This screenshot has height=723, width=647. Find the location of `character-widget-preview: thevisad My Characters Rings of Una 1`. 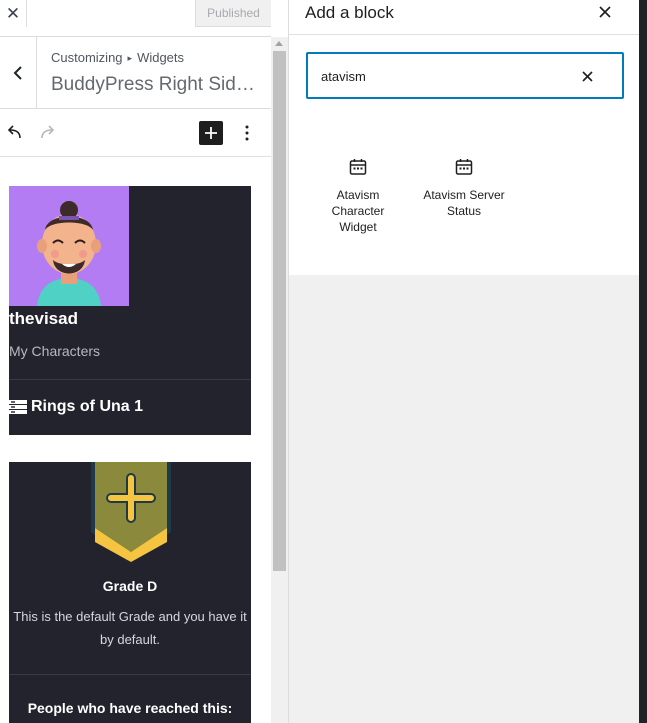

character-widget-preview: thevisad My Characters Rings of Una 1 is located at coordinates (130, 310).